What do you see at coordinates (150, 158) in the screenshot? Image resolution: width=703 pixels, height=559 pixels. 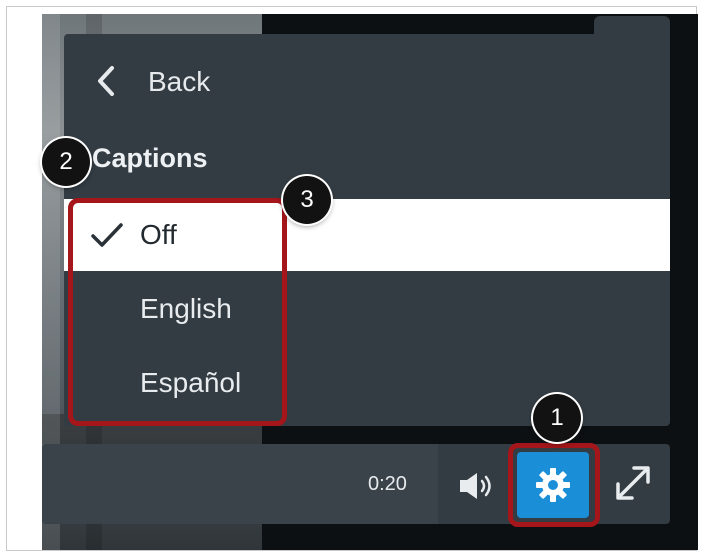 I see `captions-heading: Captions` at bounding box center [150, 158].